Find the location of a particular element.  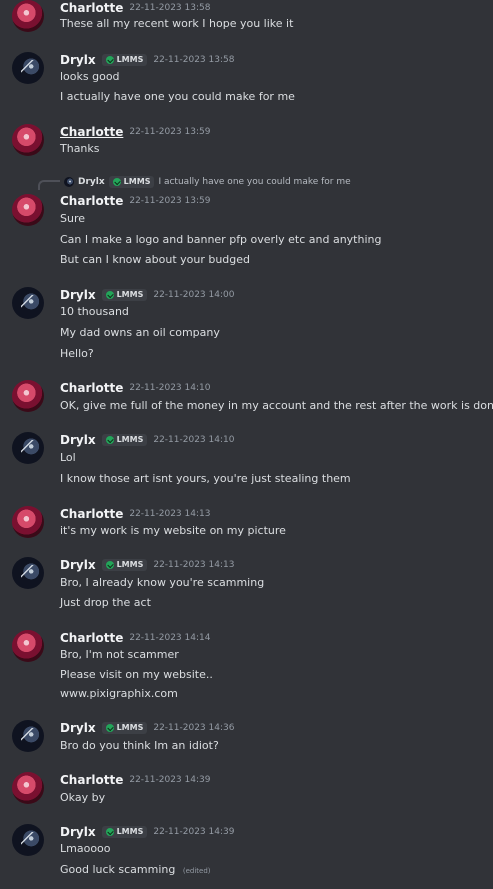

message-header: Charlotte 22-11-2023 14:14 is located at coordinates (135, 638).